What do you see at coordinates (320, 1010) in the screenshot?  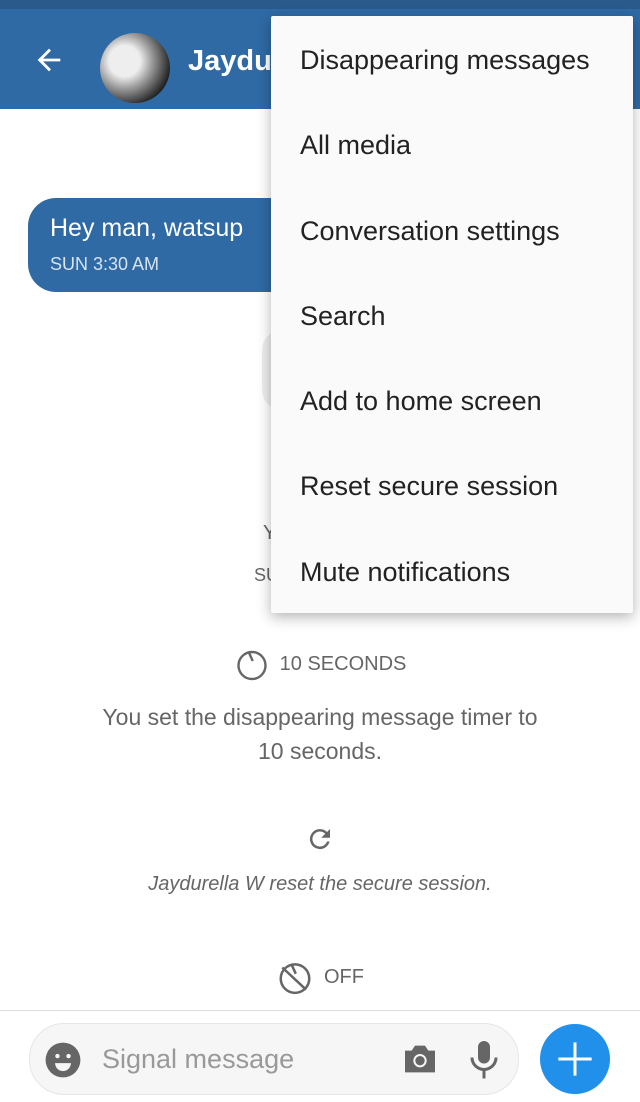 I see `divider` at bounding box center [320, 1010].